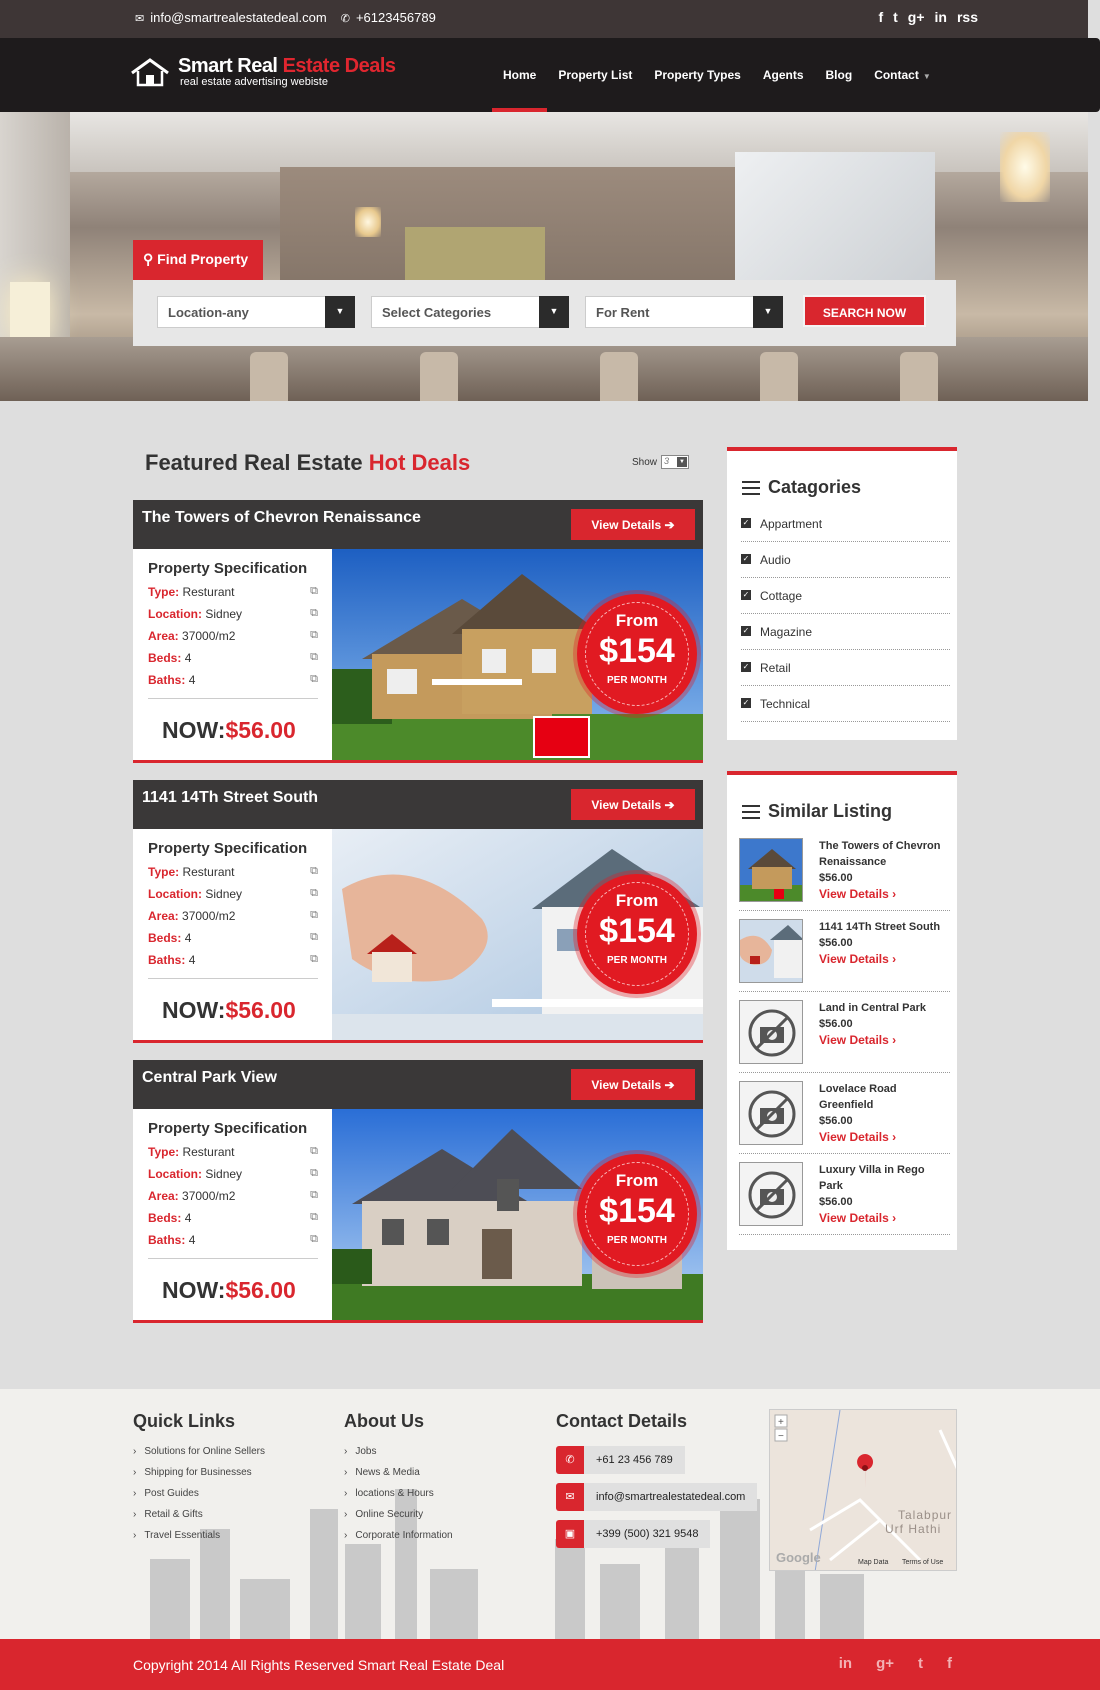 The image size is (1100, 1690). Describe the element at coordinates (845, 596) in the screenshot. I see `category-item: ✓ Cottage` at that location.